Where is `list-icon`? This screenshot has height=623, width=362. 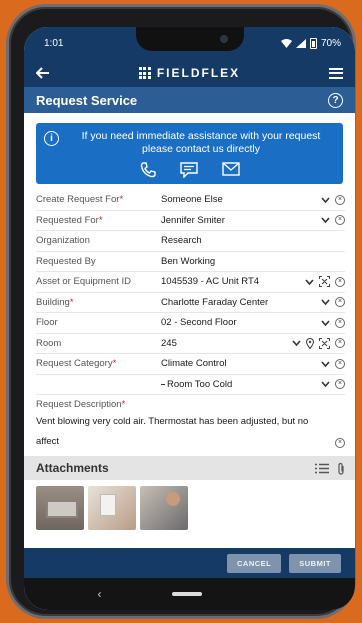
list-icon is located at coordinates (322, 468).